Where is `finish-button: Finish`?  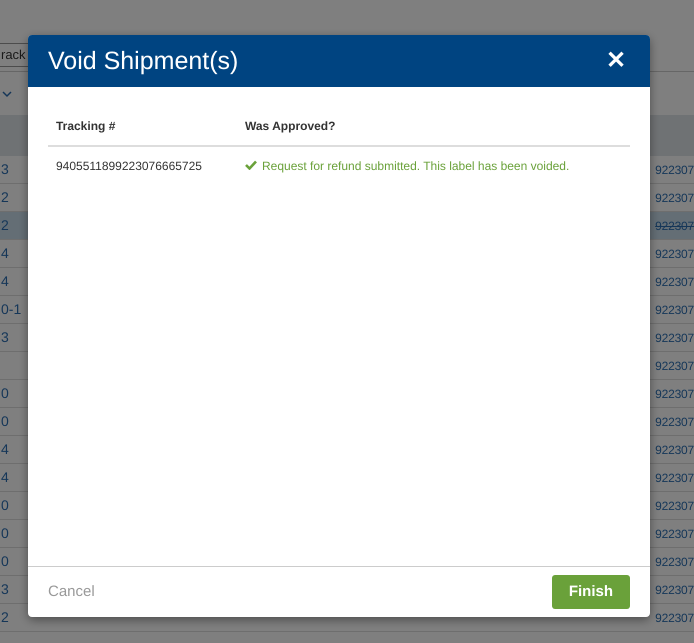
finish-button: Finish is located at coordinates (591, 592).